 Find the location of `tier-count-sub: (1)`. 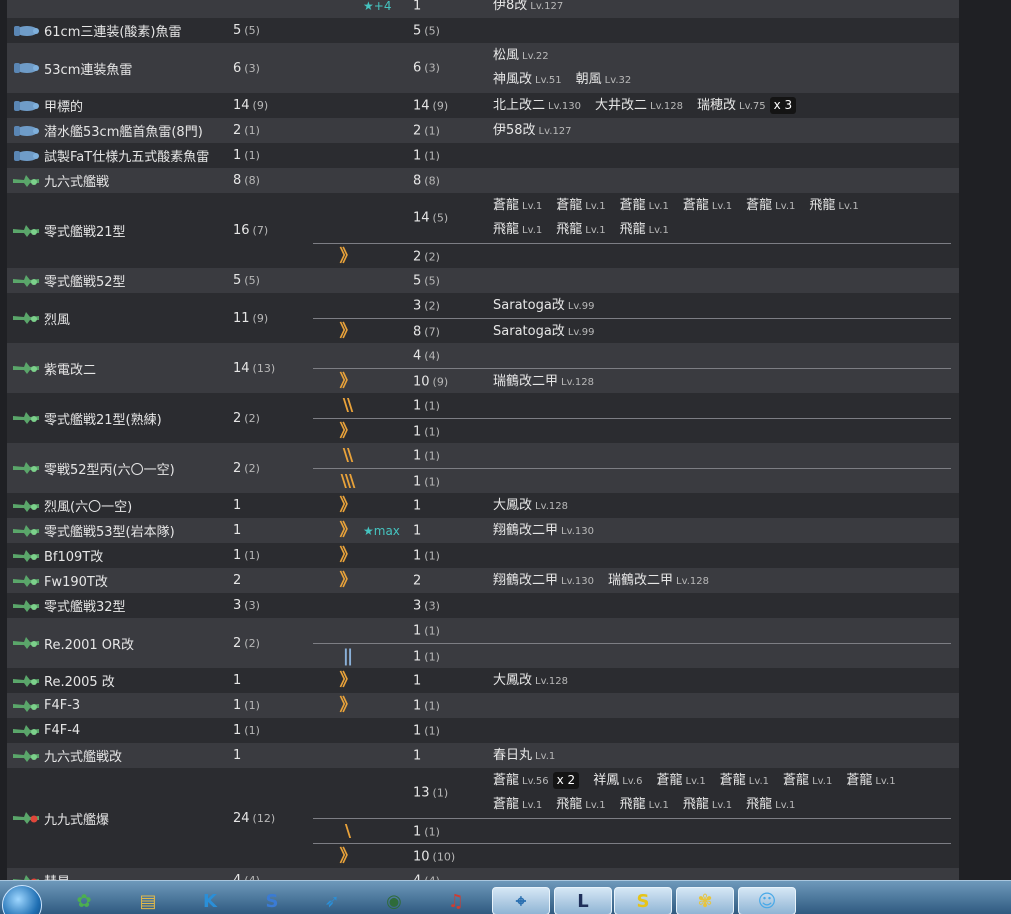

tier-count-sub: (1) is located at coordinates (432, 431).